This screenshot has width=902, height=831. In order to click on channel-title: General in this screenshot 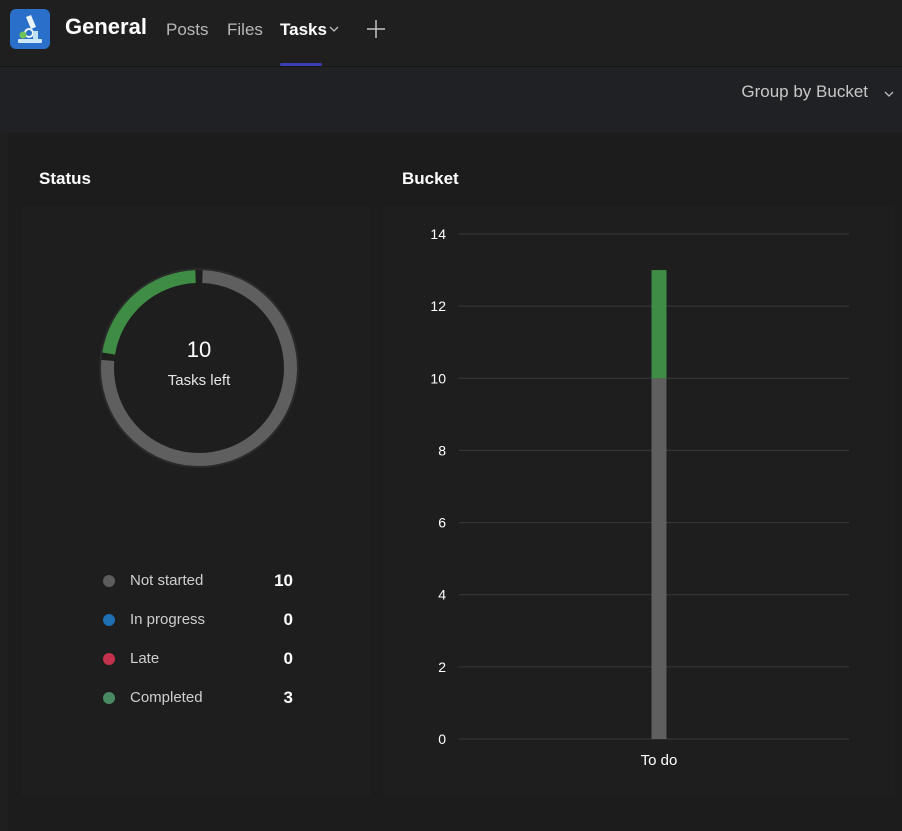, I will do `click(106, 26)`.